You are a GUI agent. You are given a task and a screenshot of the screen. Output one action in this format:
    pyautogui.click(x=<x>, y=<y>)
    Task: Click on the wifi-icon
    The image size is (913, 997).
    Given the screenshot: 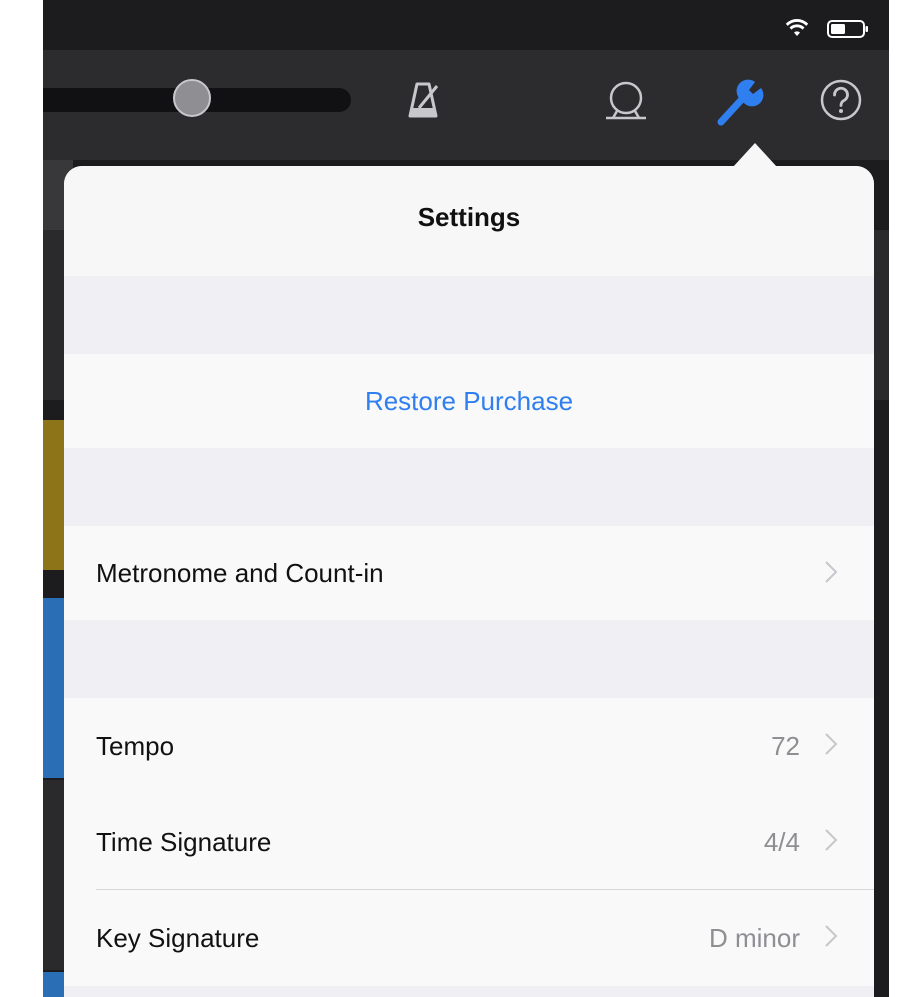 What is the action you would take?
    pyautogui.click(x=797, y=27)
    